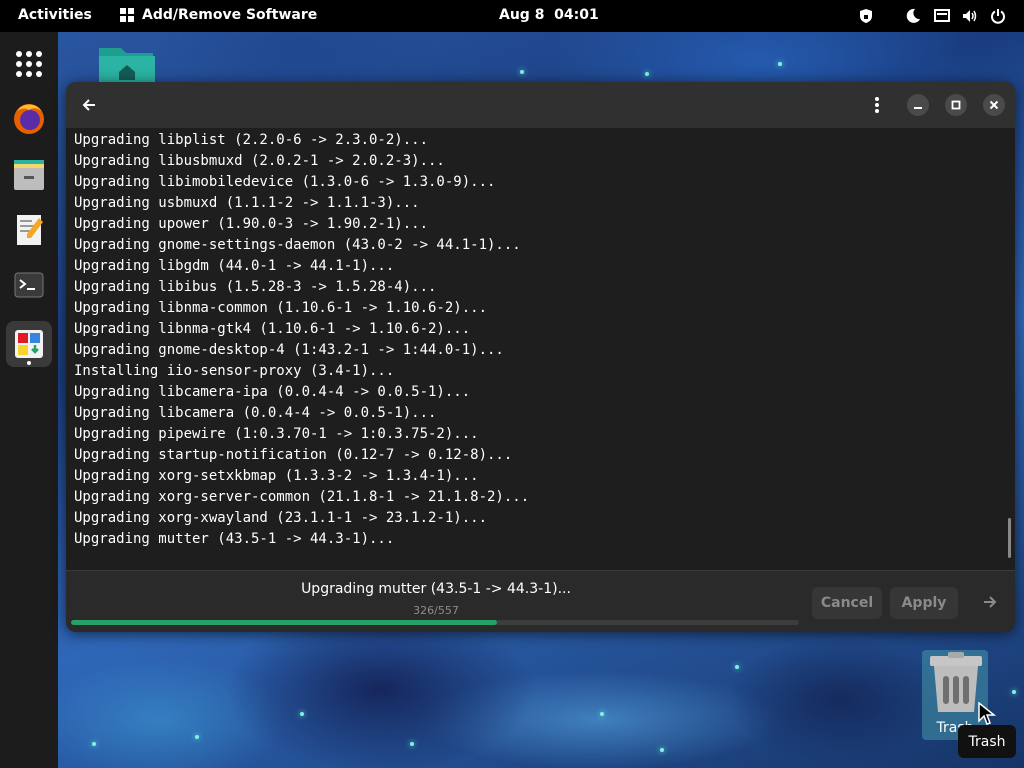 This screenshot has width=1024, height=768. Describe the element at coordinates (847, 603) in the screenshot. I see `cancel-button: Cancel` at that location.